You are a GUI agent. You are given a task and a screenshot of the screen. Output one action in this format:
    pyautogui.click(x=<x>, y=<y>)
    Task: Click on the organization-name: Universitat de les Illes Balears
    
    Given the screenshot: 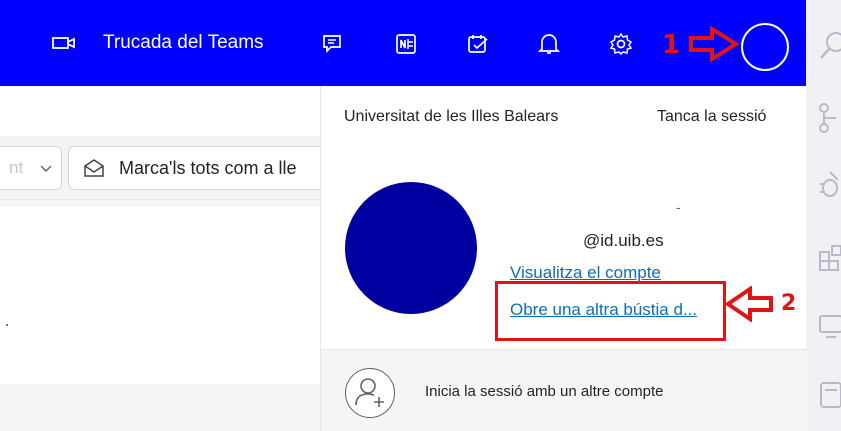 What is the action you would take?
    pyautogui.click(x=451, y=116)
    